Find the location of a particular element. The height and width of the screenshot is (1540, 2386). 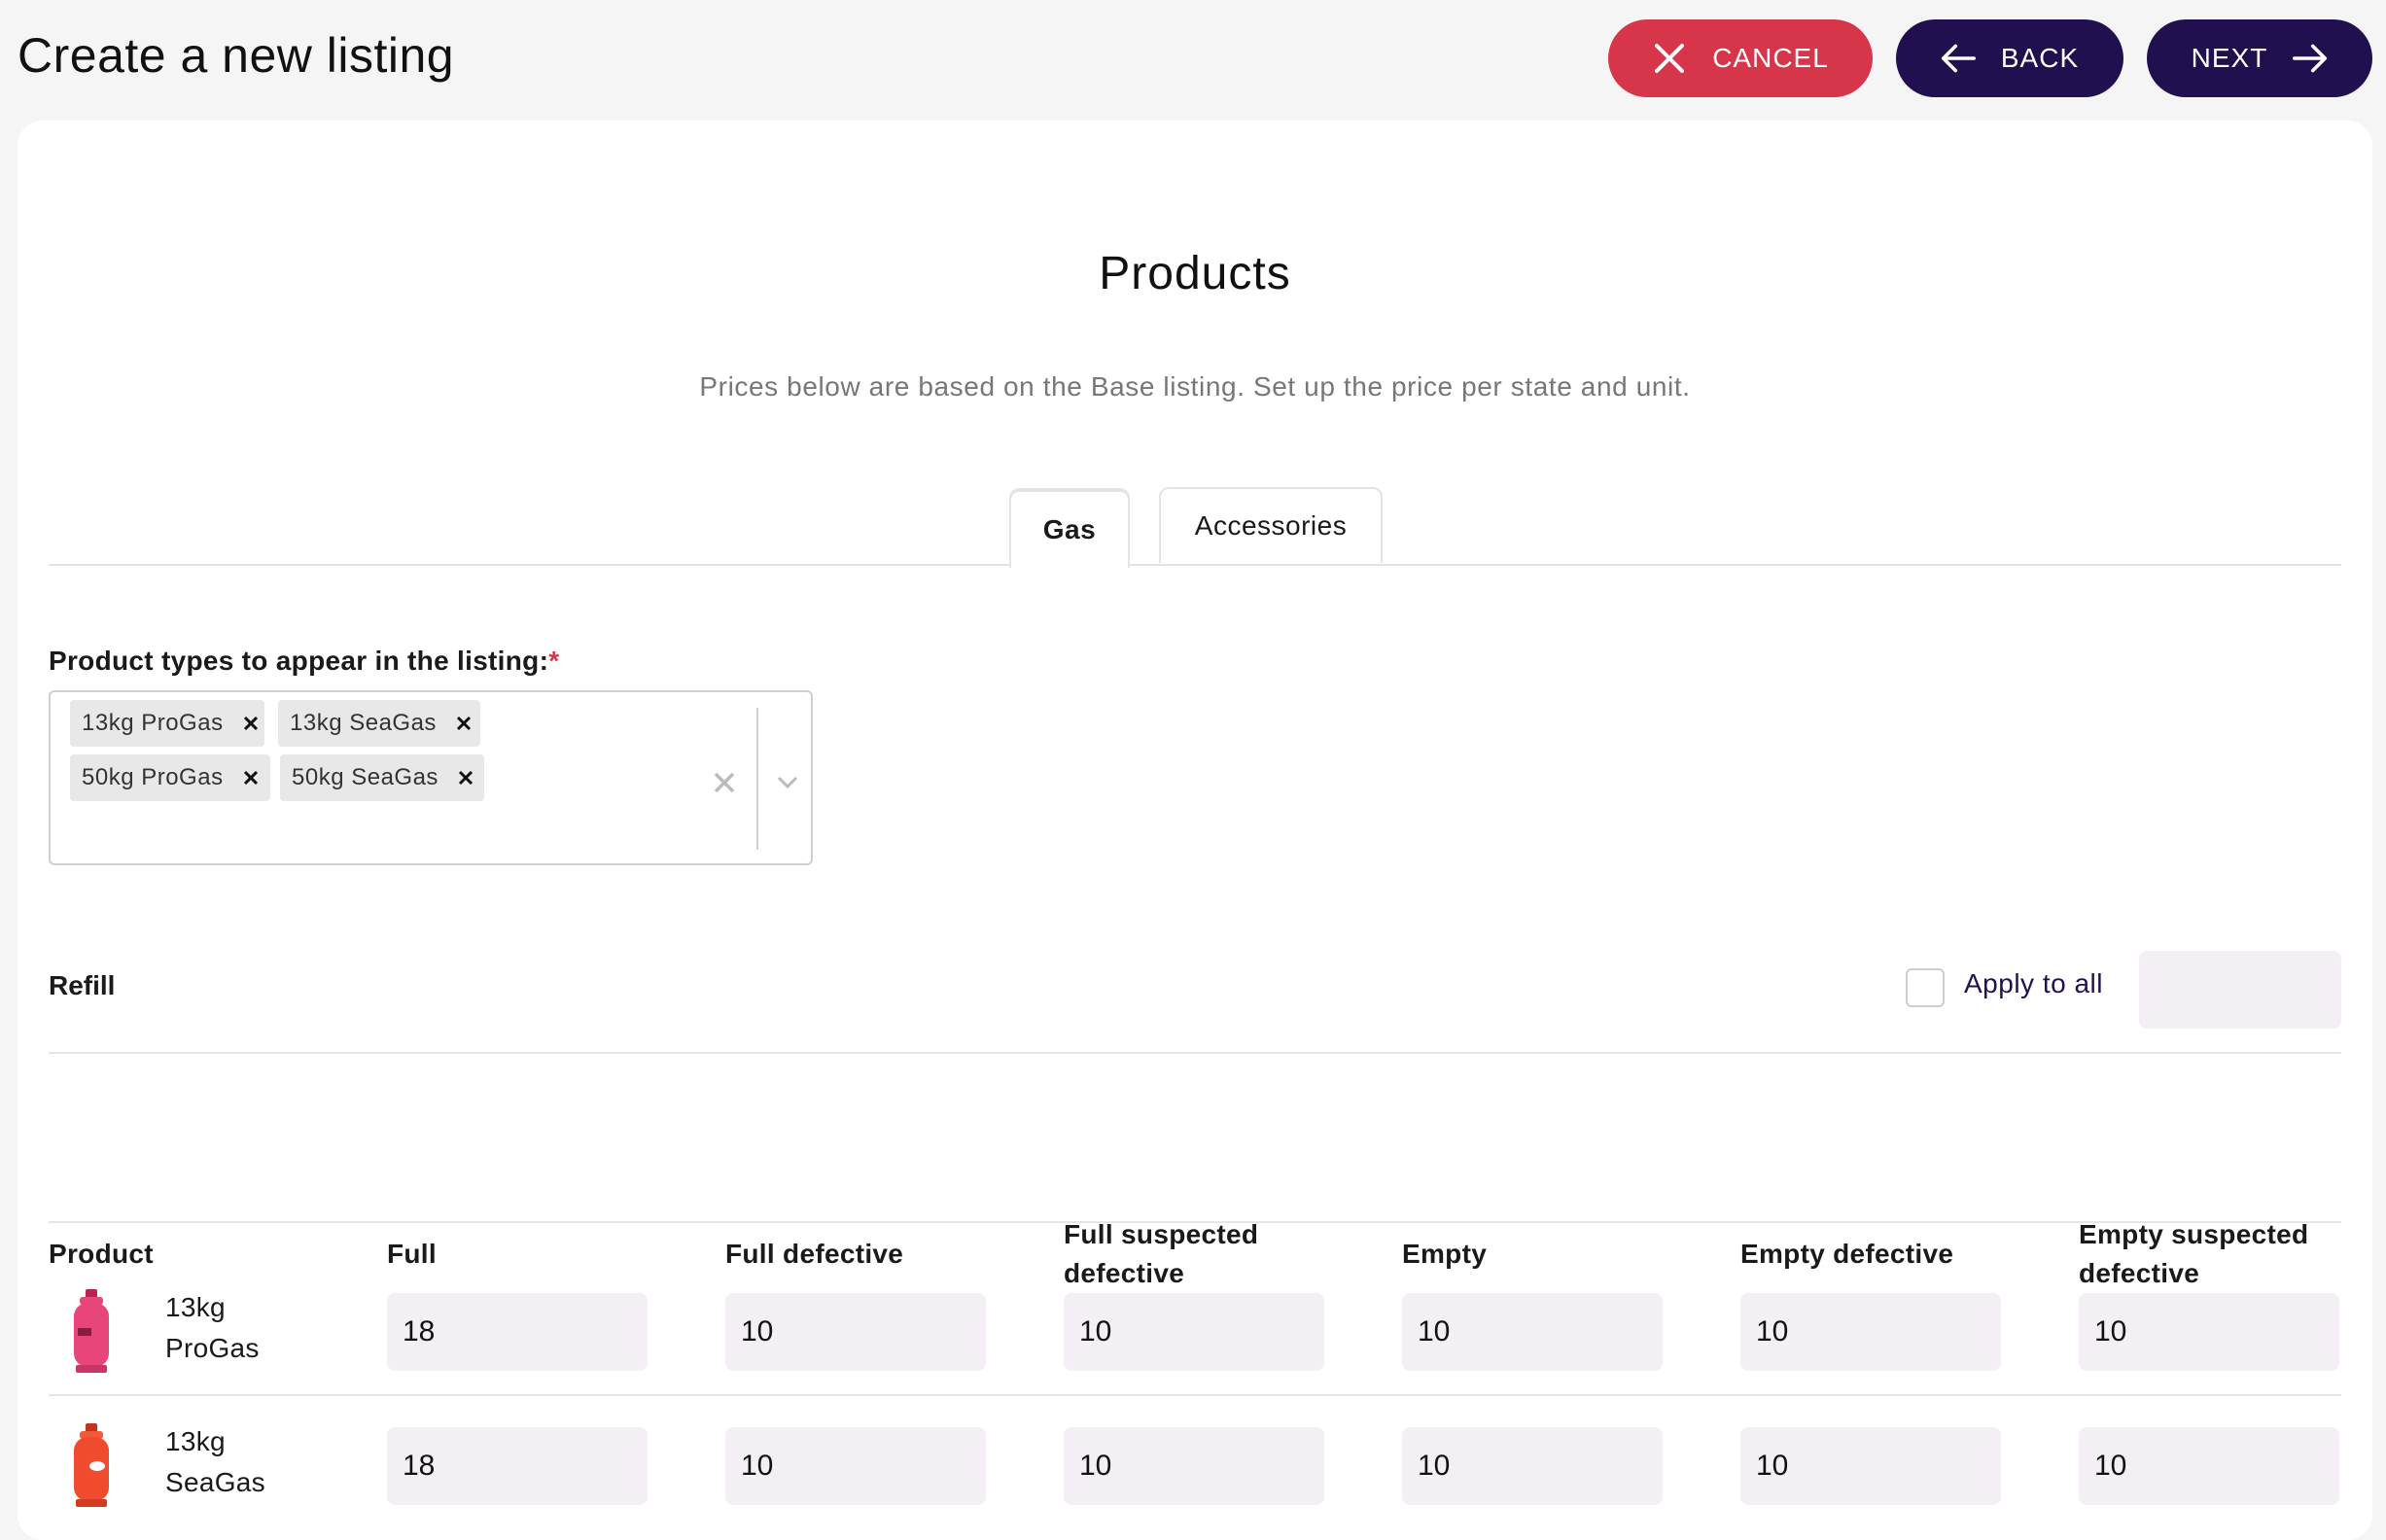

chip-50kg-seagas: 50kg SeaGas is located at coordinates (382, 777).